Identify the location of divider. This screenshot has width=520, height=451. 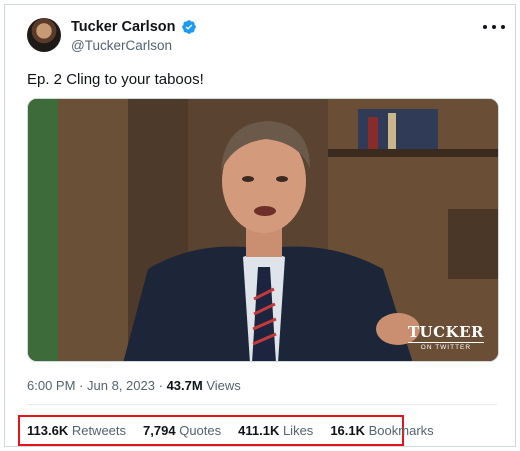
(262, 404).